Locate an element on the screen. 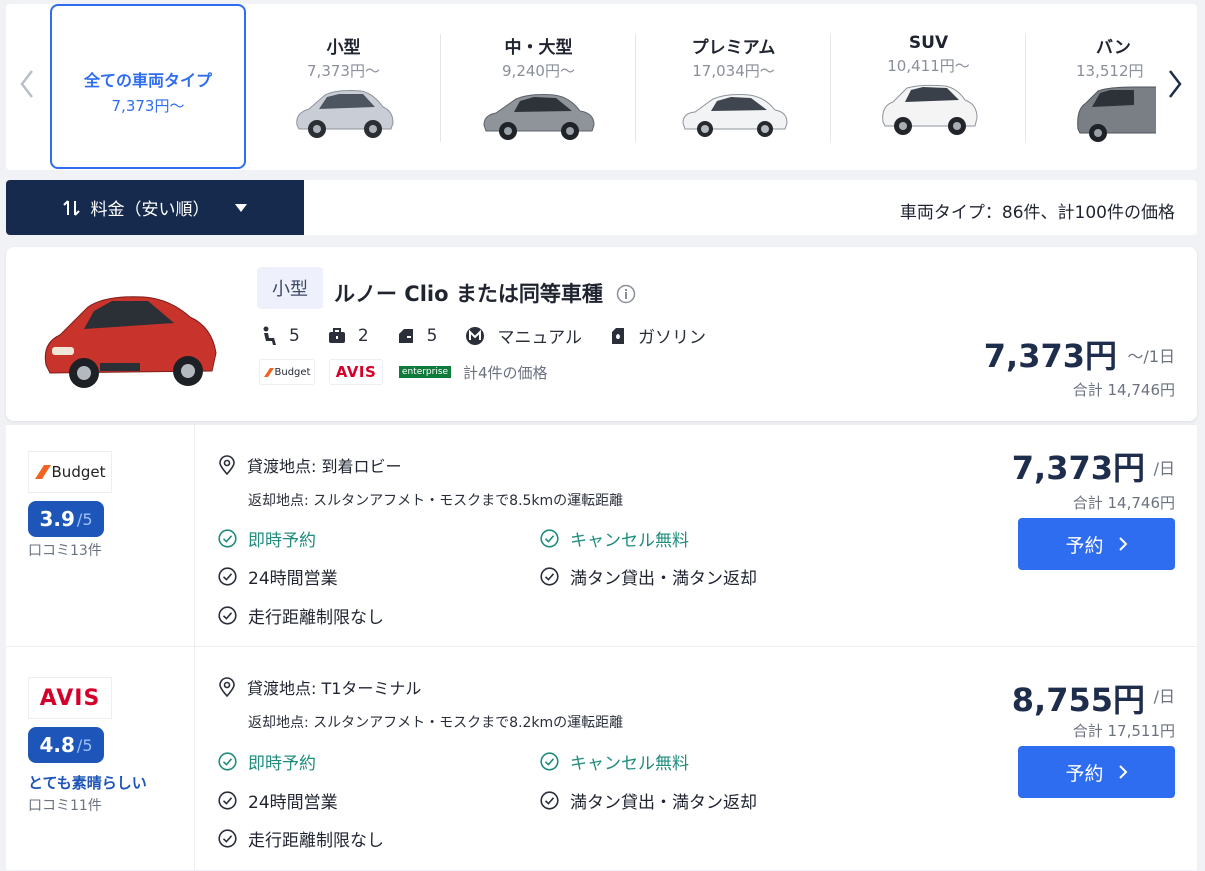  rating-label: とても素晴らしい is located at coordinates (87, 783).